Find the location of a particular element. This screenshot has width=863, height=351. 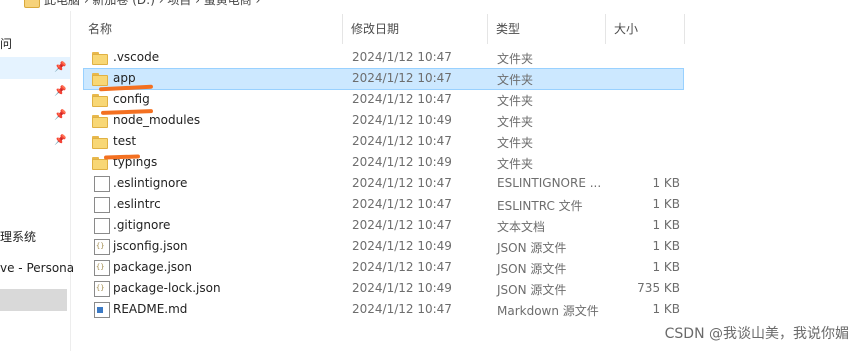

list-item: .vscode 2024/1/12 10:47 文件夹 is located at coordinates (383, 58).